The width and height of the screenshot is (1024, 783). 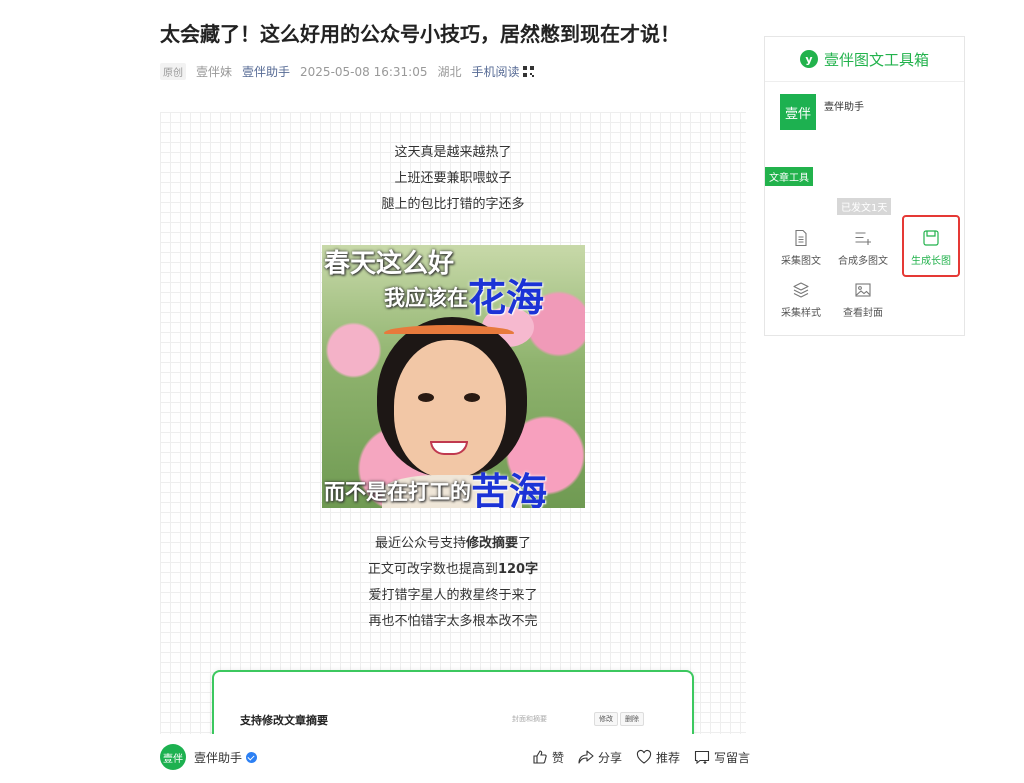 What do you see at coordinates (495, 72) in the screenshot?
I see `mobile-read-label: 手机阅读` at bounding box center [495, 72].